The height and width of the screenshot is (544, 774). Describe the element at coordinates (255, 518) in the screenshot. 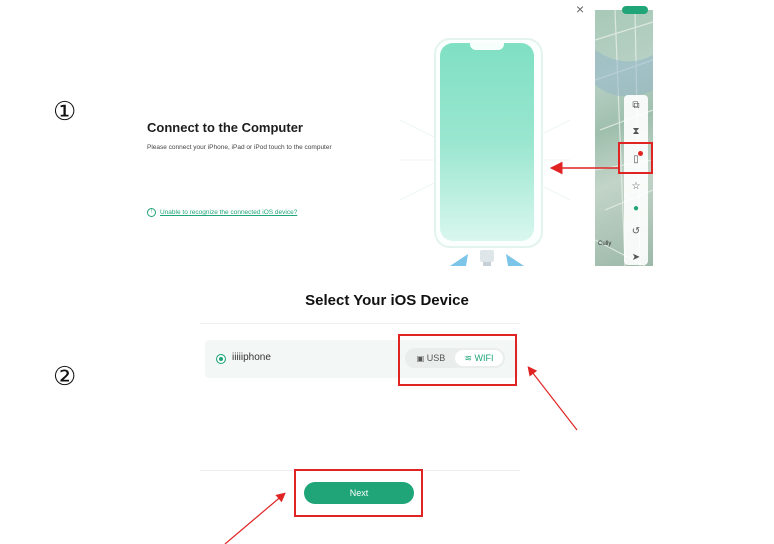

I see `arrow-to-next` at that location.